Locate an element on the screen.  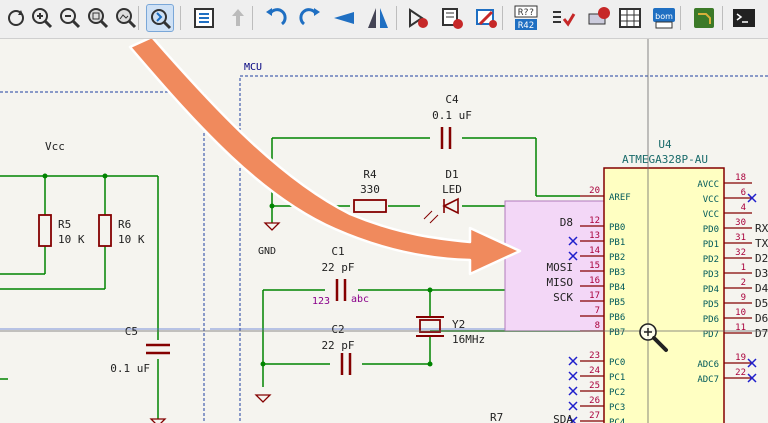
mirror-horizontal-icon is located at coordinates (378, 18).